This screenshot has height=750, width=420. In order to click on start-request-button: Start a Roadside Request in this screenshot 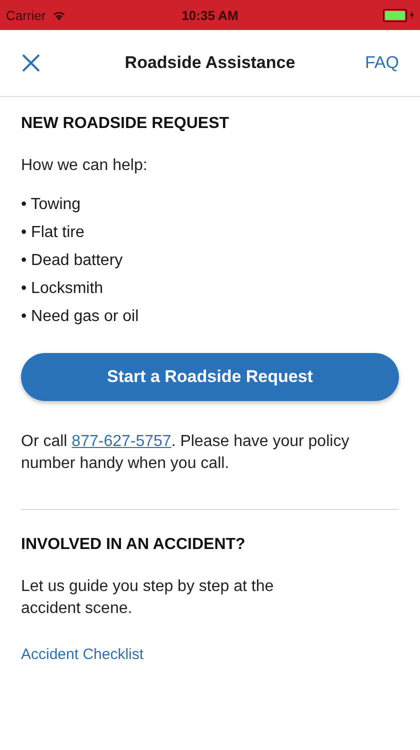, I will do `click(210, 377)`.